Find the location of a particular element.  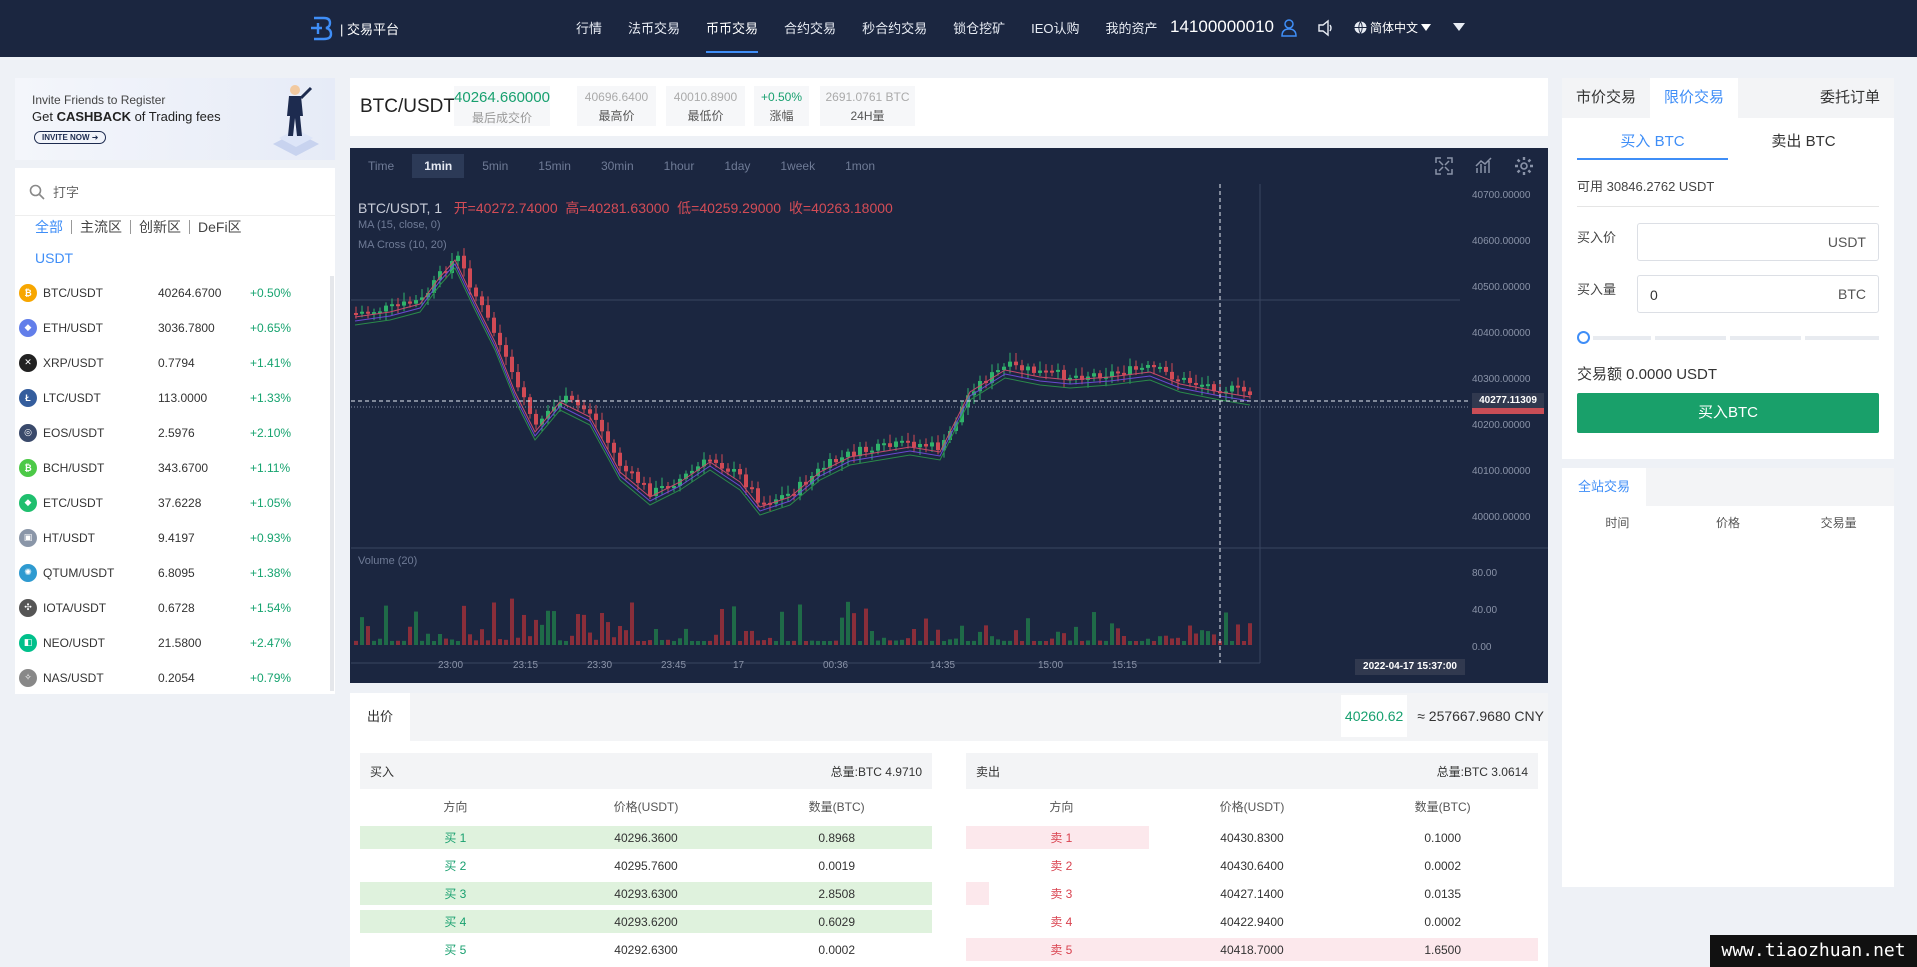

nav-contract: 合约交易 is located at coordinates (810, 28).